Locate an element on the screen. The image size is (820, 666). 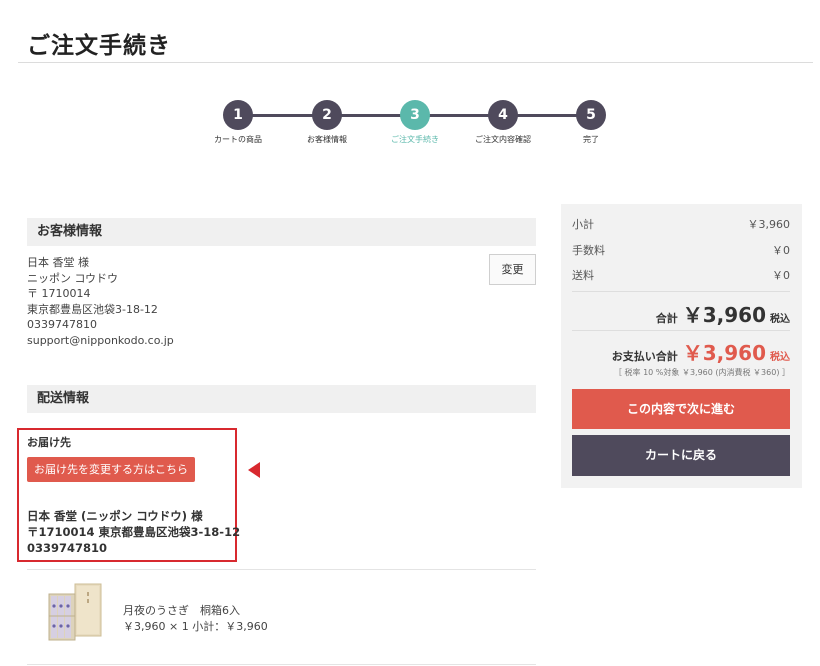
summary-subtotal-row: 小計 ￥3,960 is located at coordinates (681, 224).